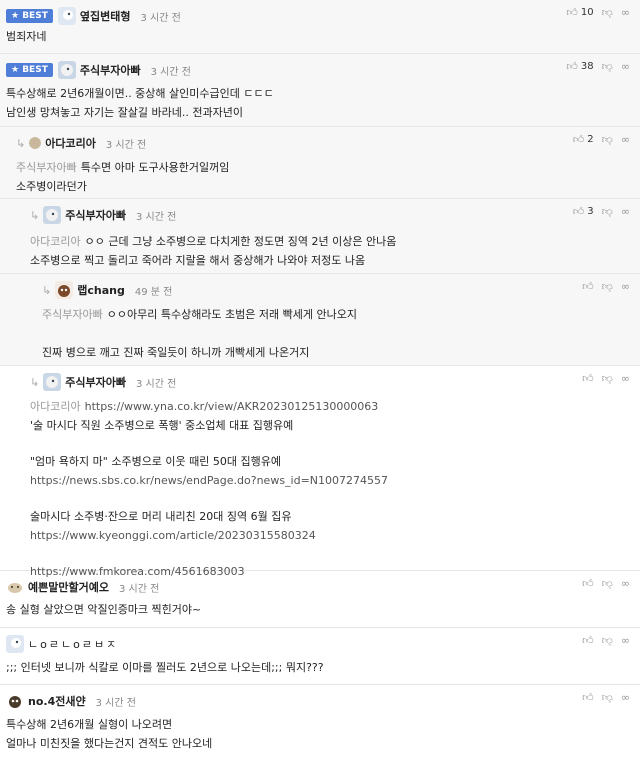 Image resolution: width=640 pixels, height=758 pixels. I want to click on nickname: 랩chang, so click(101, 290).